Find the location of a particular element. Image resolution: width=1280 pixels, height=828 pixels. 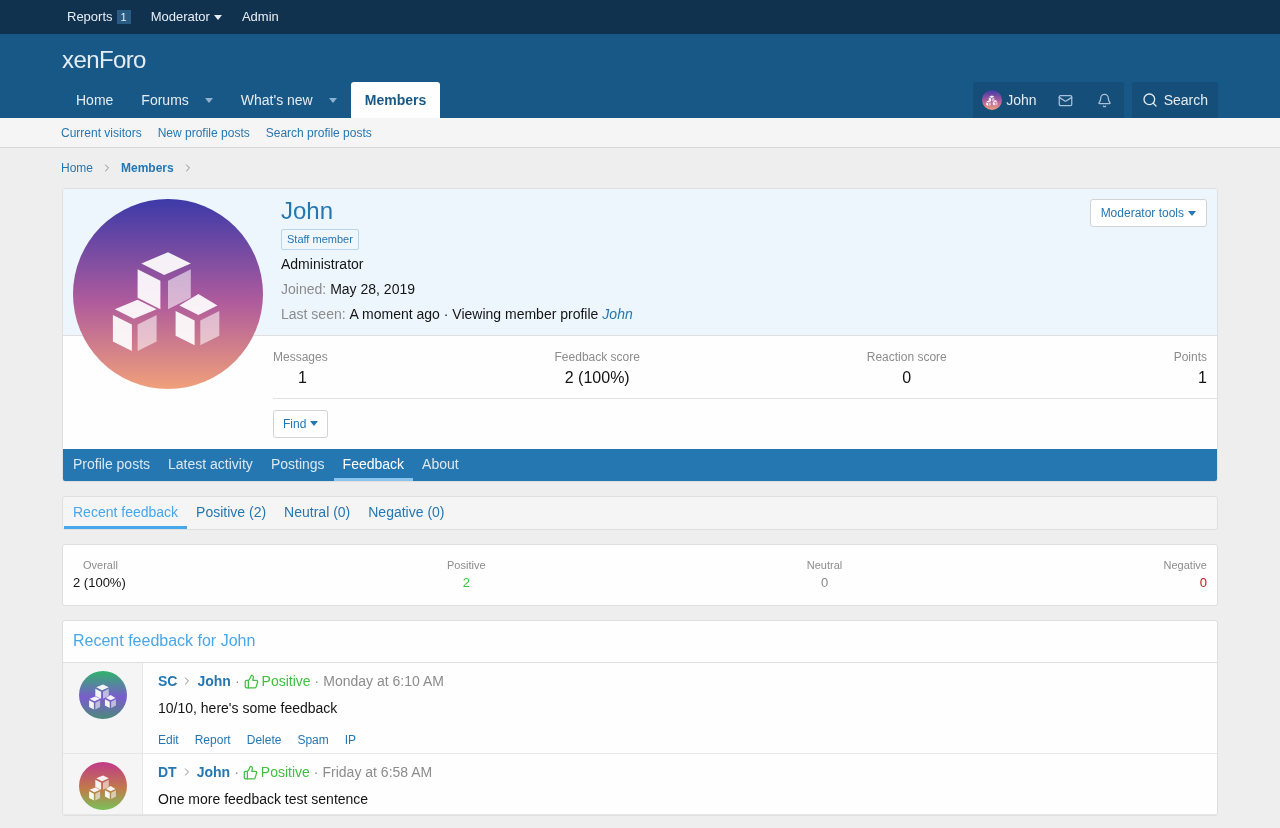

last-seen-label: Last seen: is located at coordinates (313, 314).